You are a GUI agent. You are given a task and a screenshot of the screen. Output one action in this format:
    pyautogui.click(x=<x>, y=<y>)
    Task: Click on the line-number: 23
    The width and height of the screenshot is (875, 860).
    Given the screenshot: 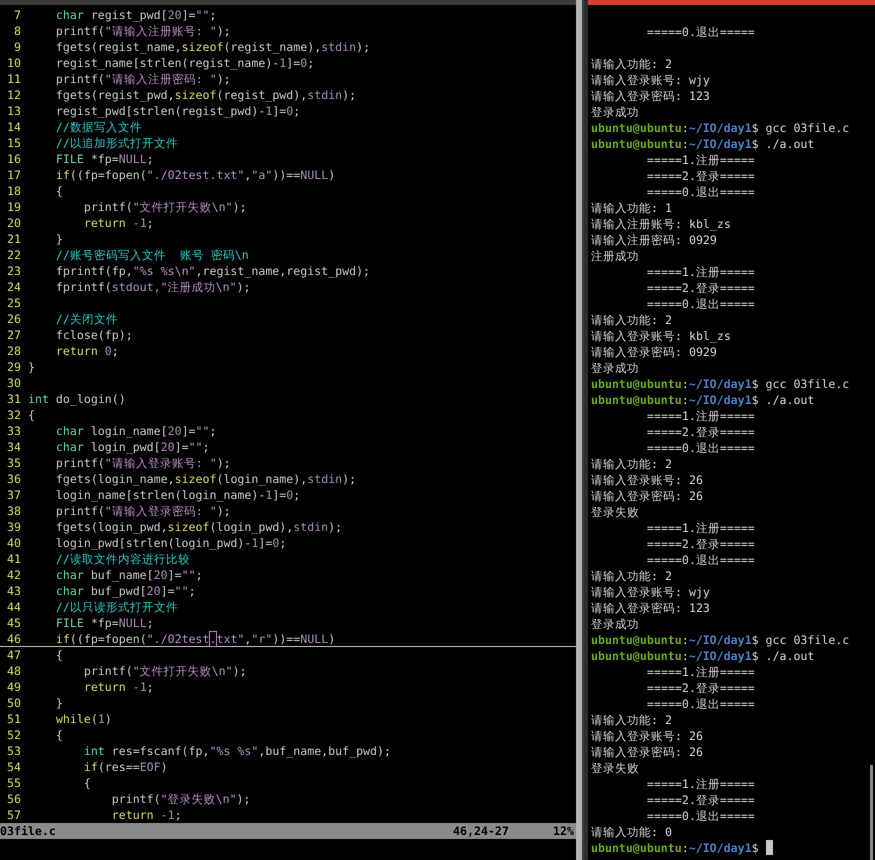 What is the action you would take?
    pyautogui.click(x=14, y=271)
    